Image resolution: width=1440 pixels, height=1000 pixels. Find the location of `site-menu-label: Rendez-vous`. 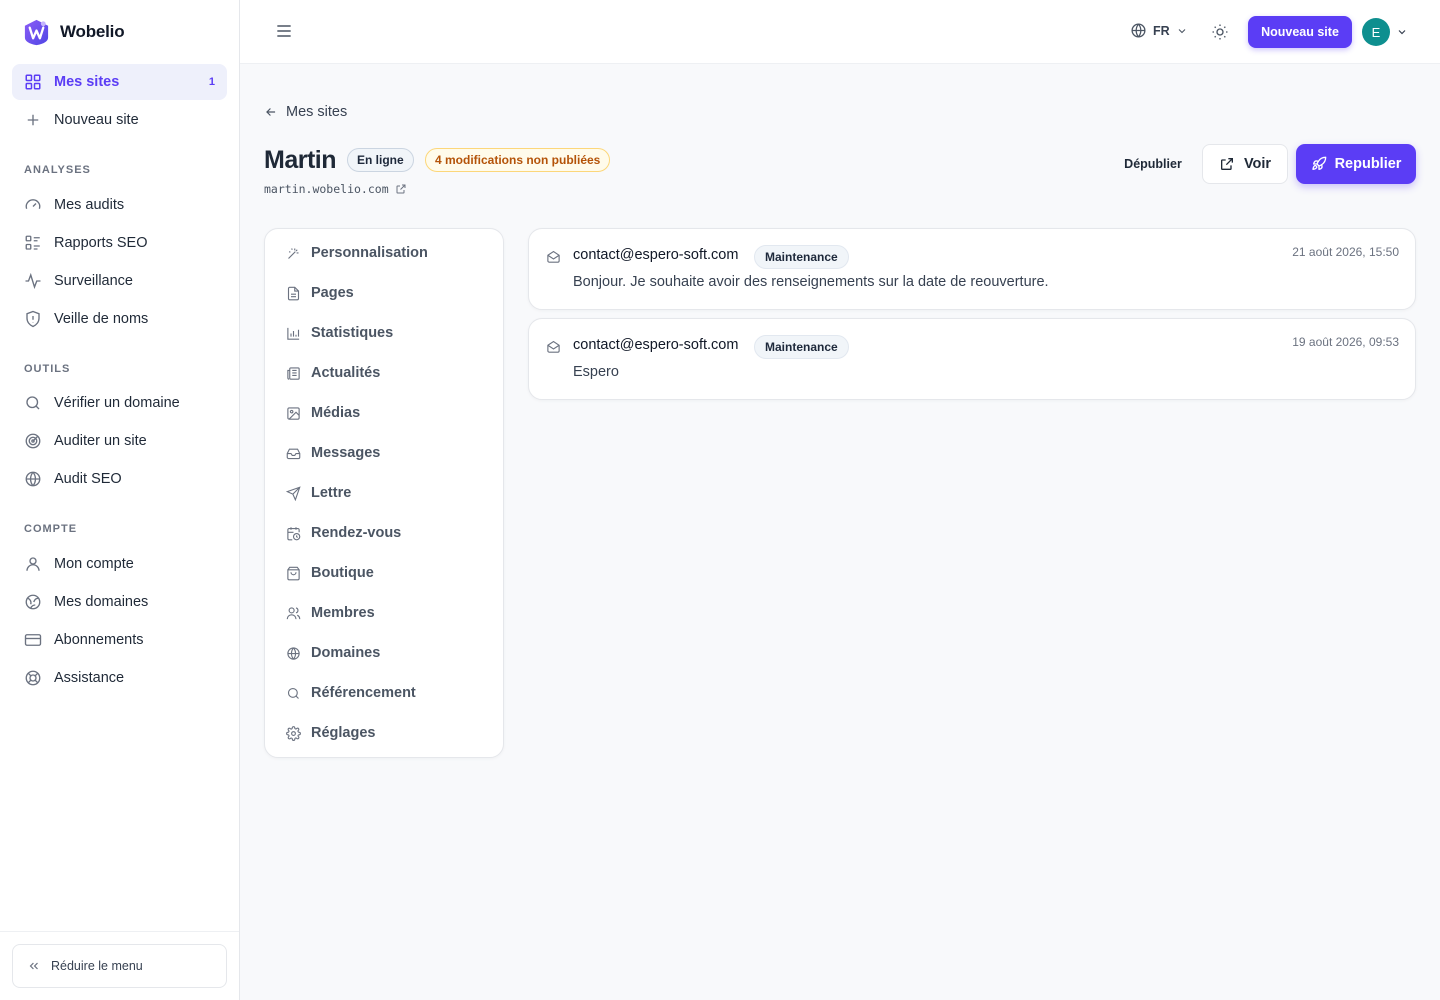

site-menu-label: Rendez-vous is located at coordinates (356, 533).